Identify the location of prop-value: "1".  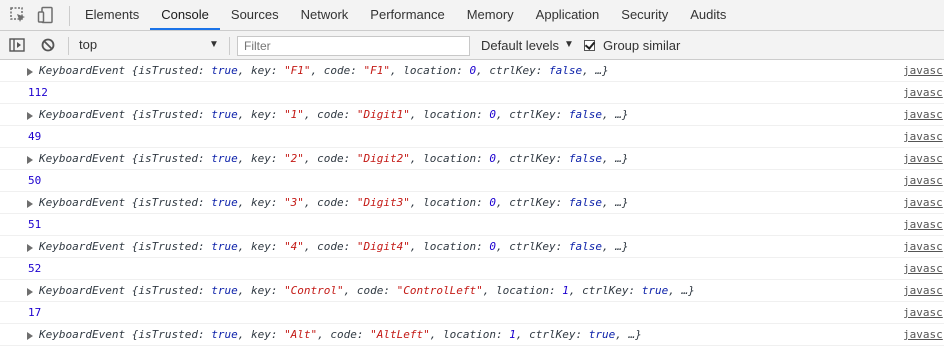
(294, 114).